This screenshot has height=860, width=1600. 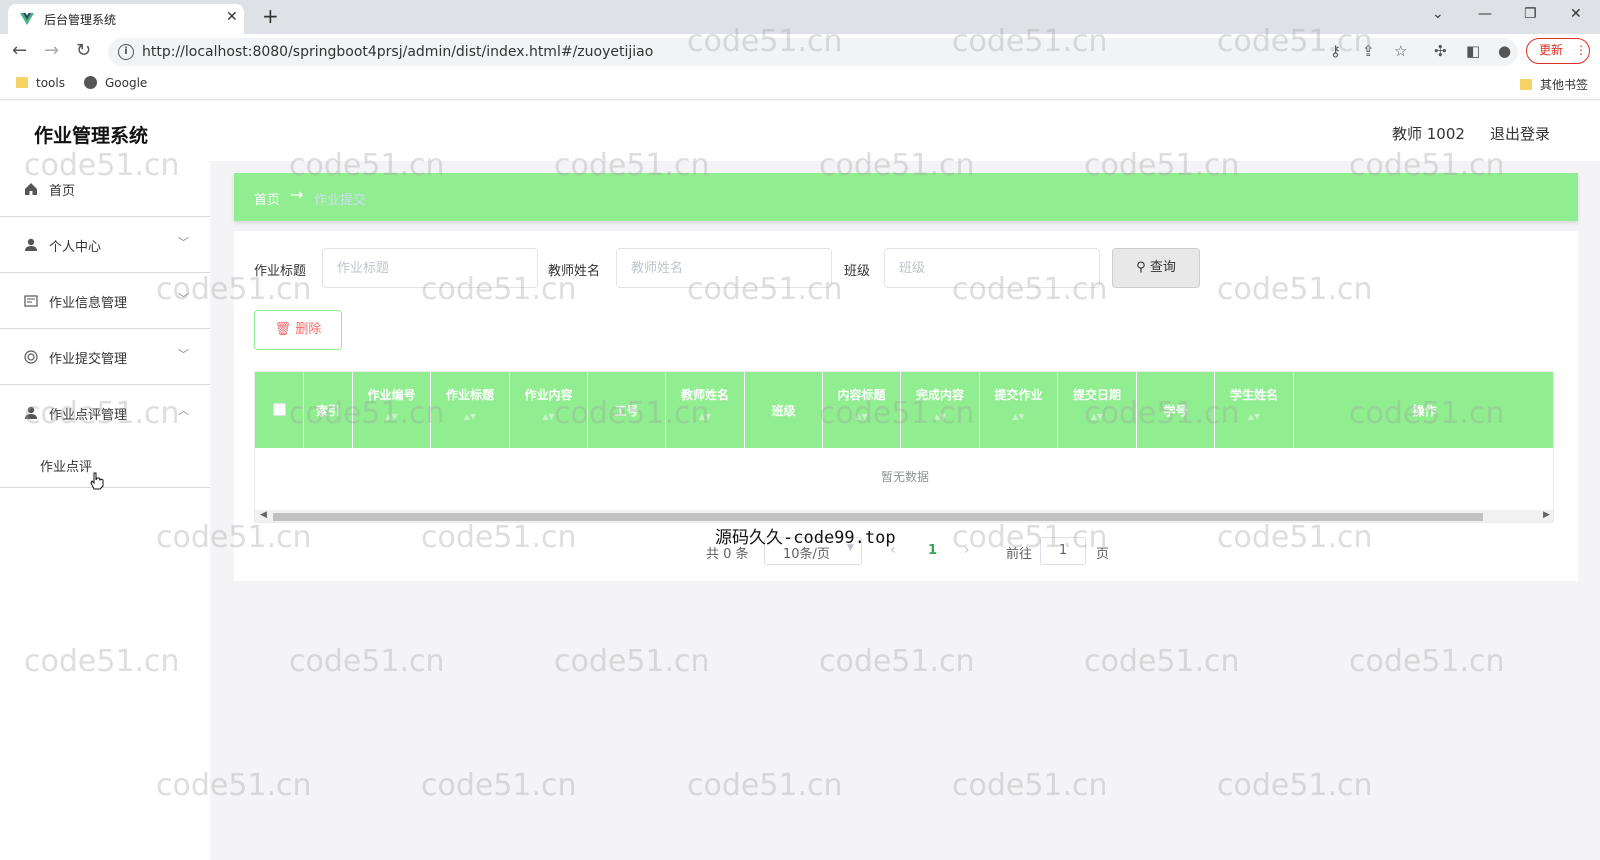 I want to click on horizontal-scrollbar: ◀ ▶, so click(x=904, y=516).